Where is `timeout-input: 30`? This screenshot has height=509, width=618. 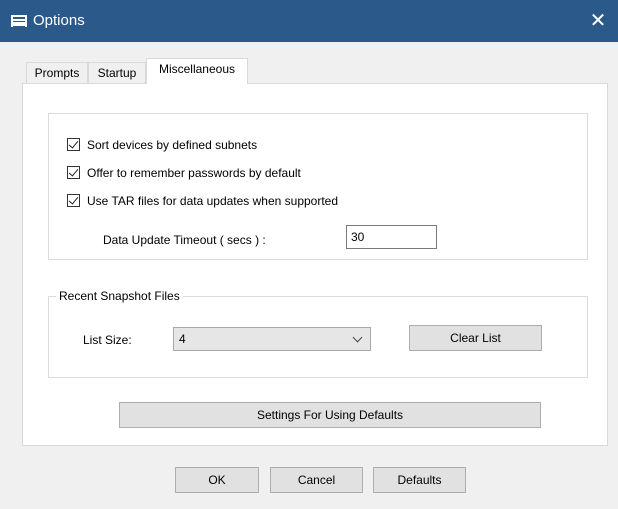 timeout-input: 30 is located at coordinates (391, 237).